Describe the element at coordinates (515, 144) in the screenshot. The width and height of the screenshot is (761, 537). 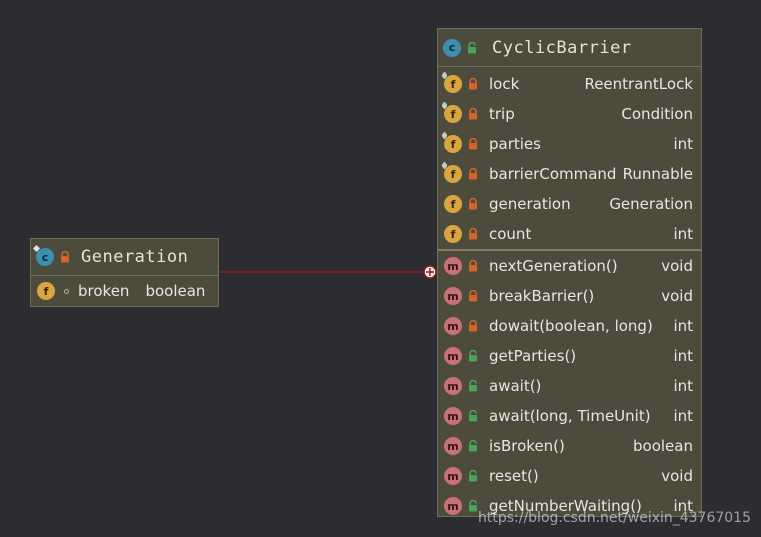
I see `field-name: parties` at that location.